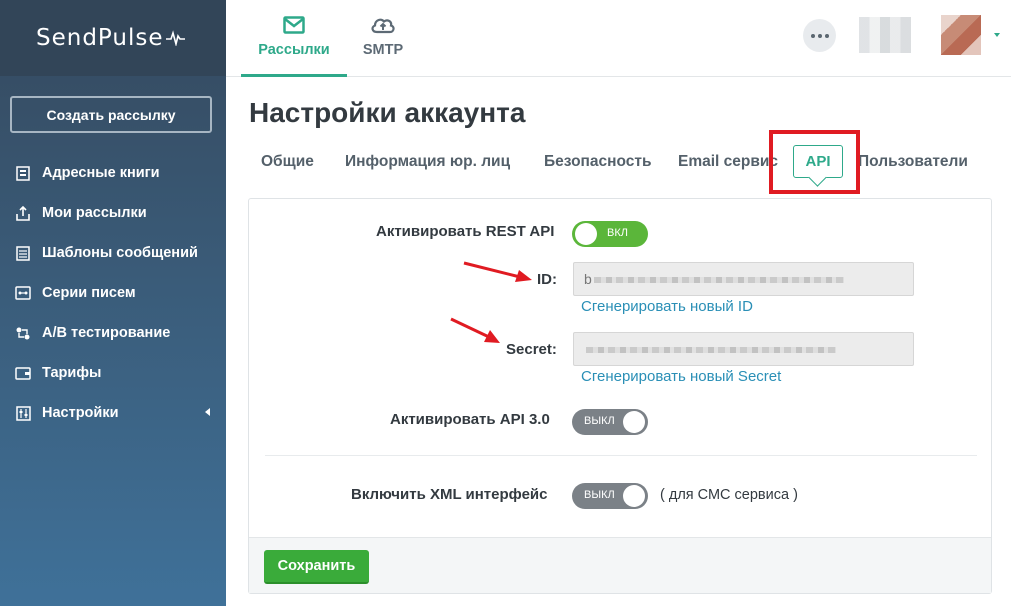 The height and width of the screenshot is (606, 1011). What do you see at coordinates (294, 25) in the screenshot?
I see `envelope-icon` at bounding box center [294, 25].